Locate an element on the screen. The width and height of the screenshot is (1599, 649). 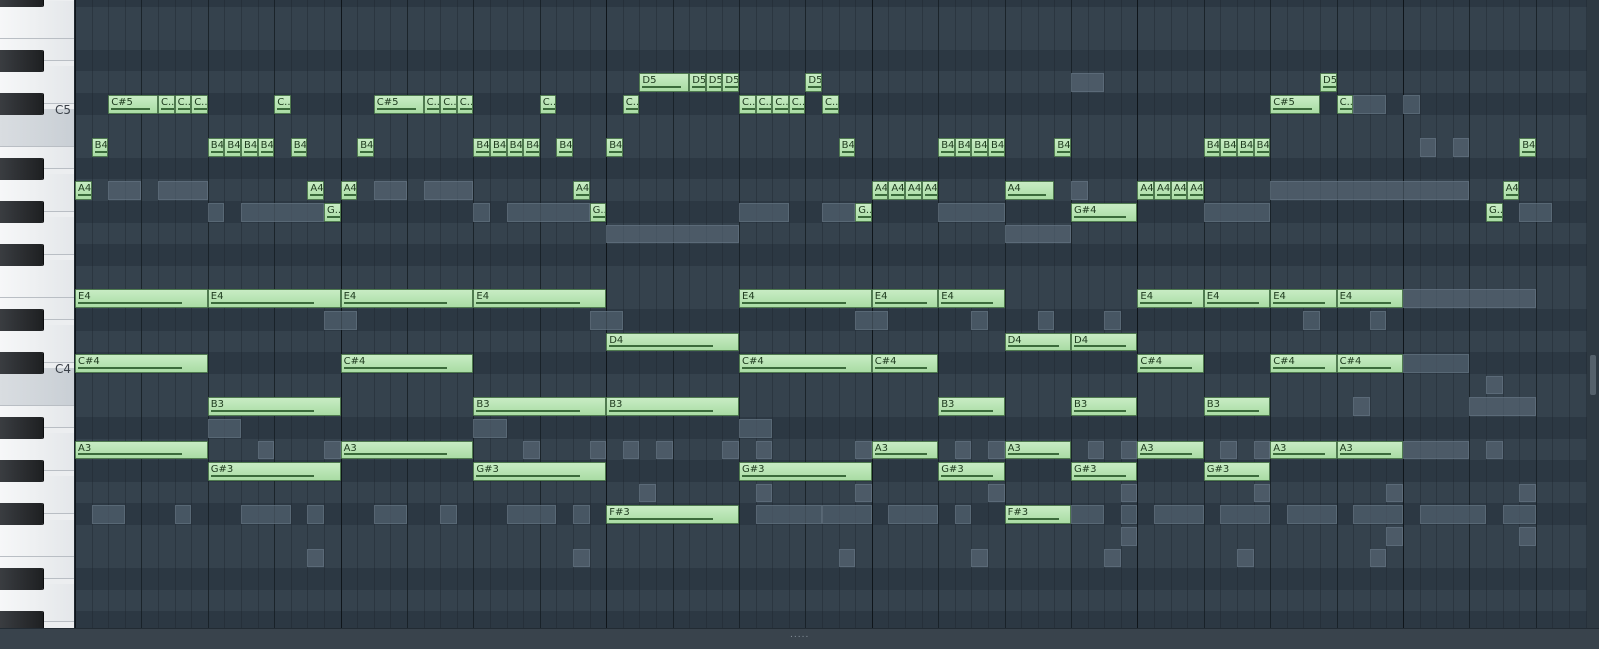
note-d4: D4 is located at coordinates (1037, 342).